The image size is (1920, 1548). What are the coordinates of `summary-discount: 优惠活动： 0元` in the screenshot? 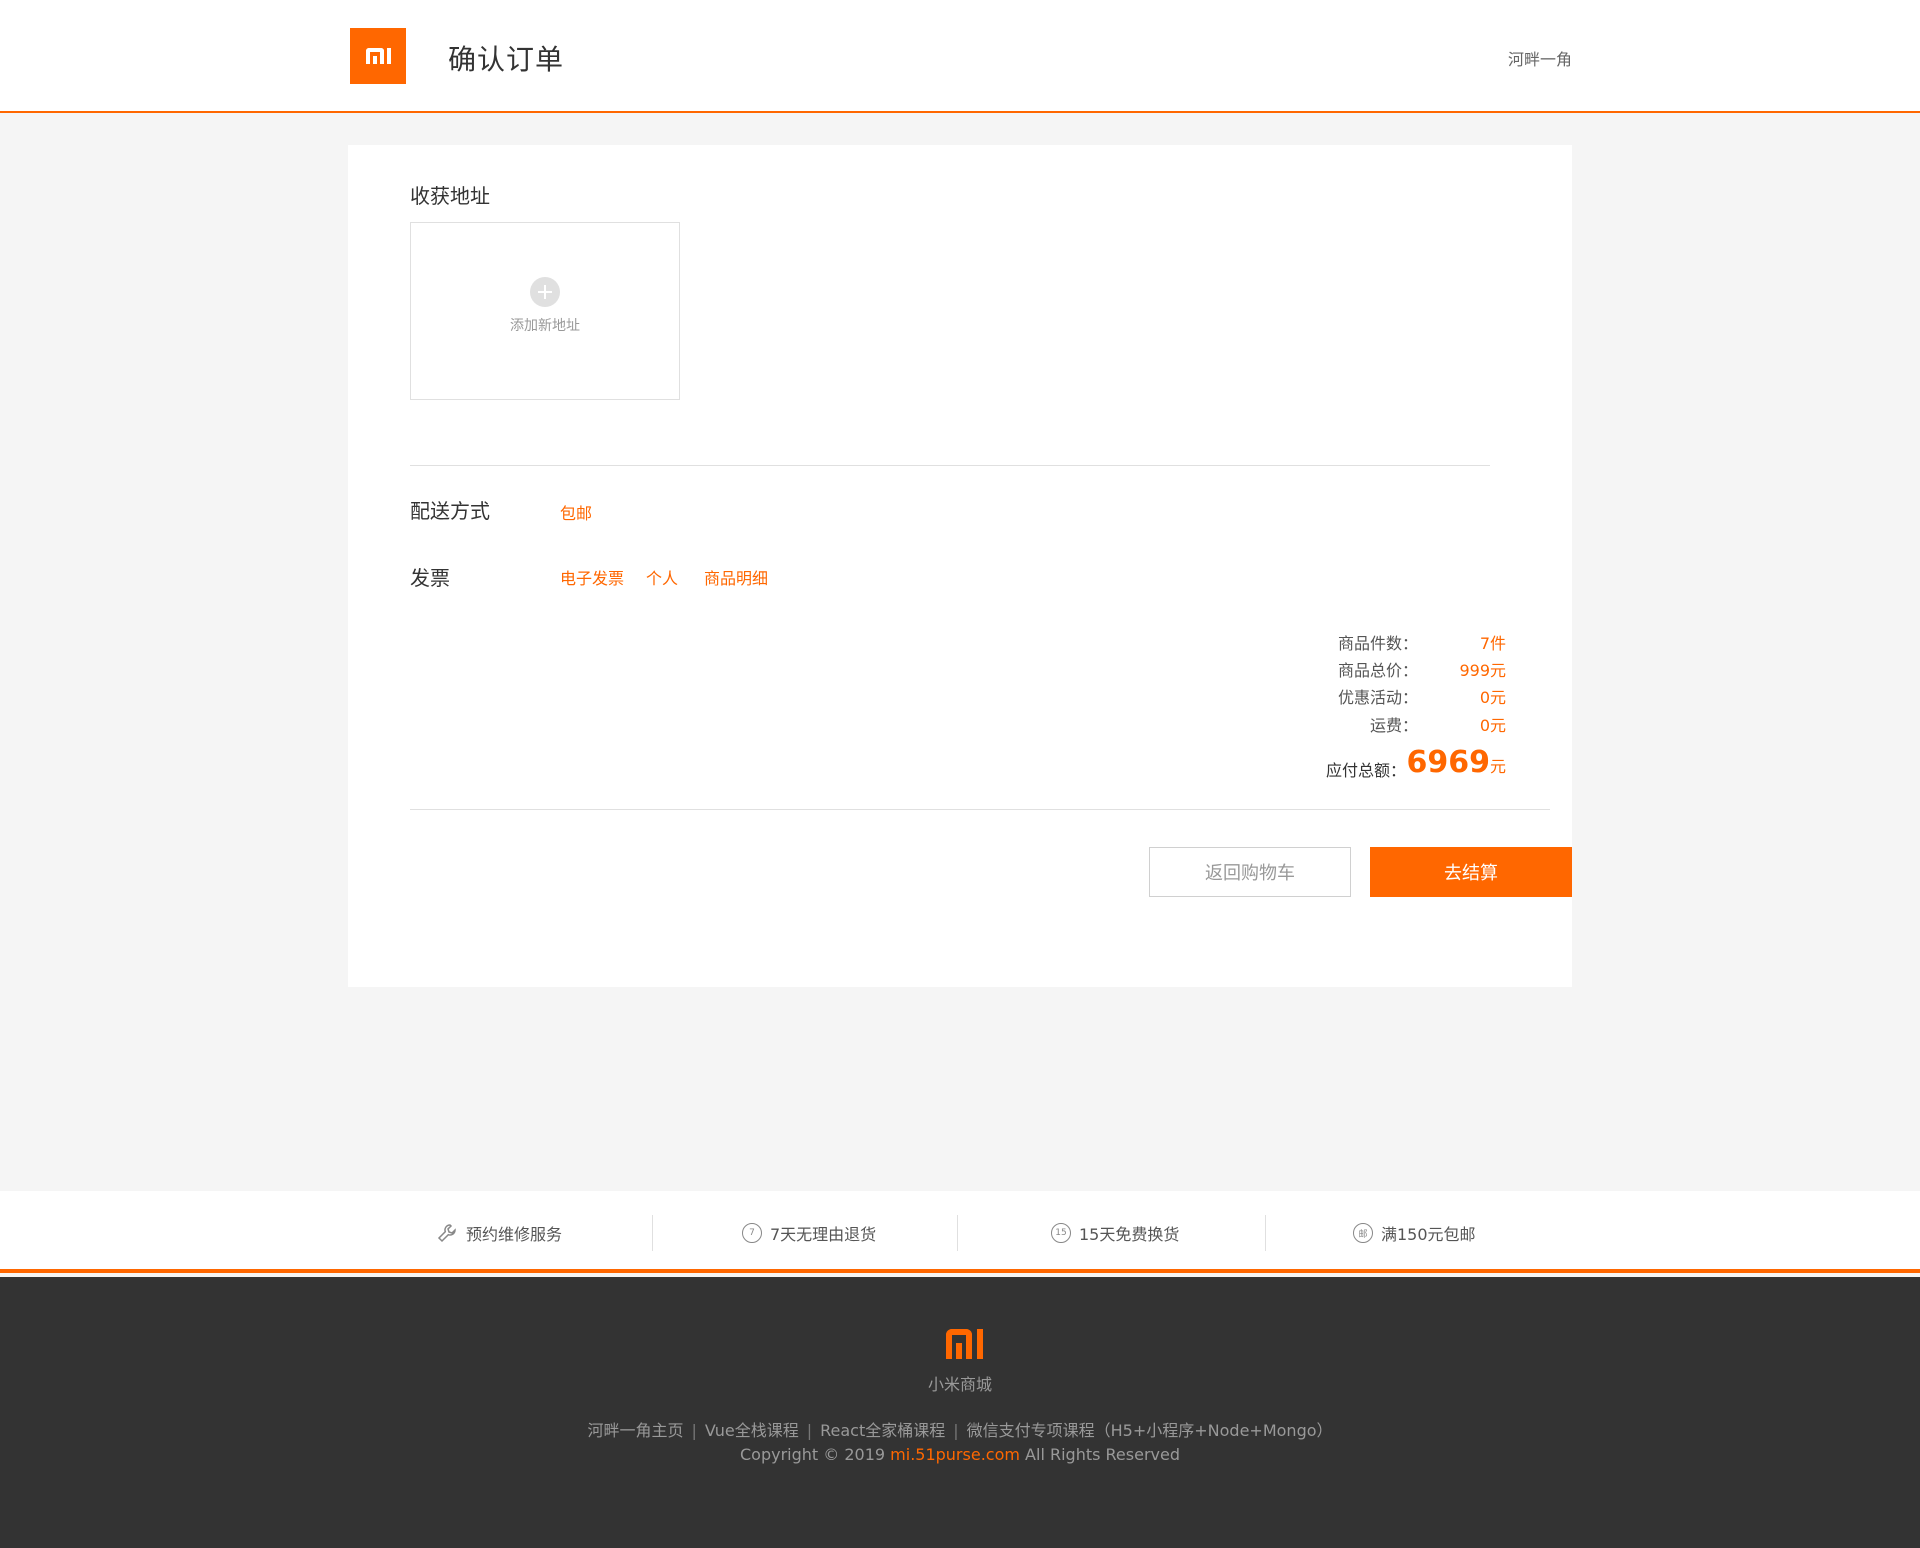 It's located at (1356, 696).